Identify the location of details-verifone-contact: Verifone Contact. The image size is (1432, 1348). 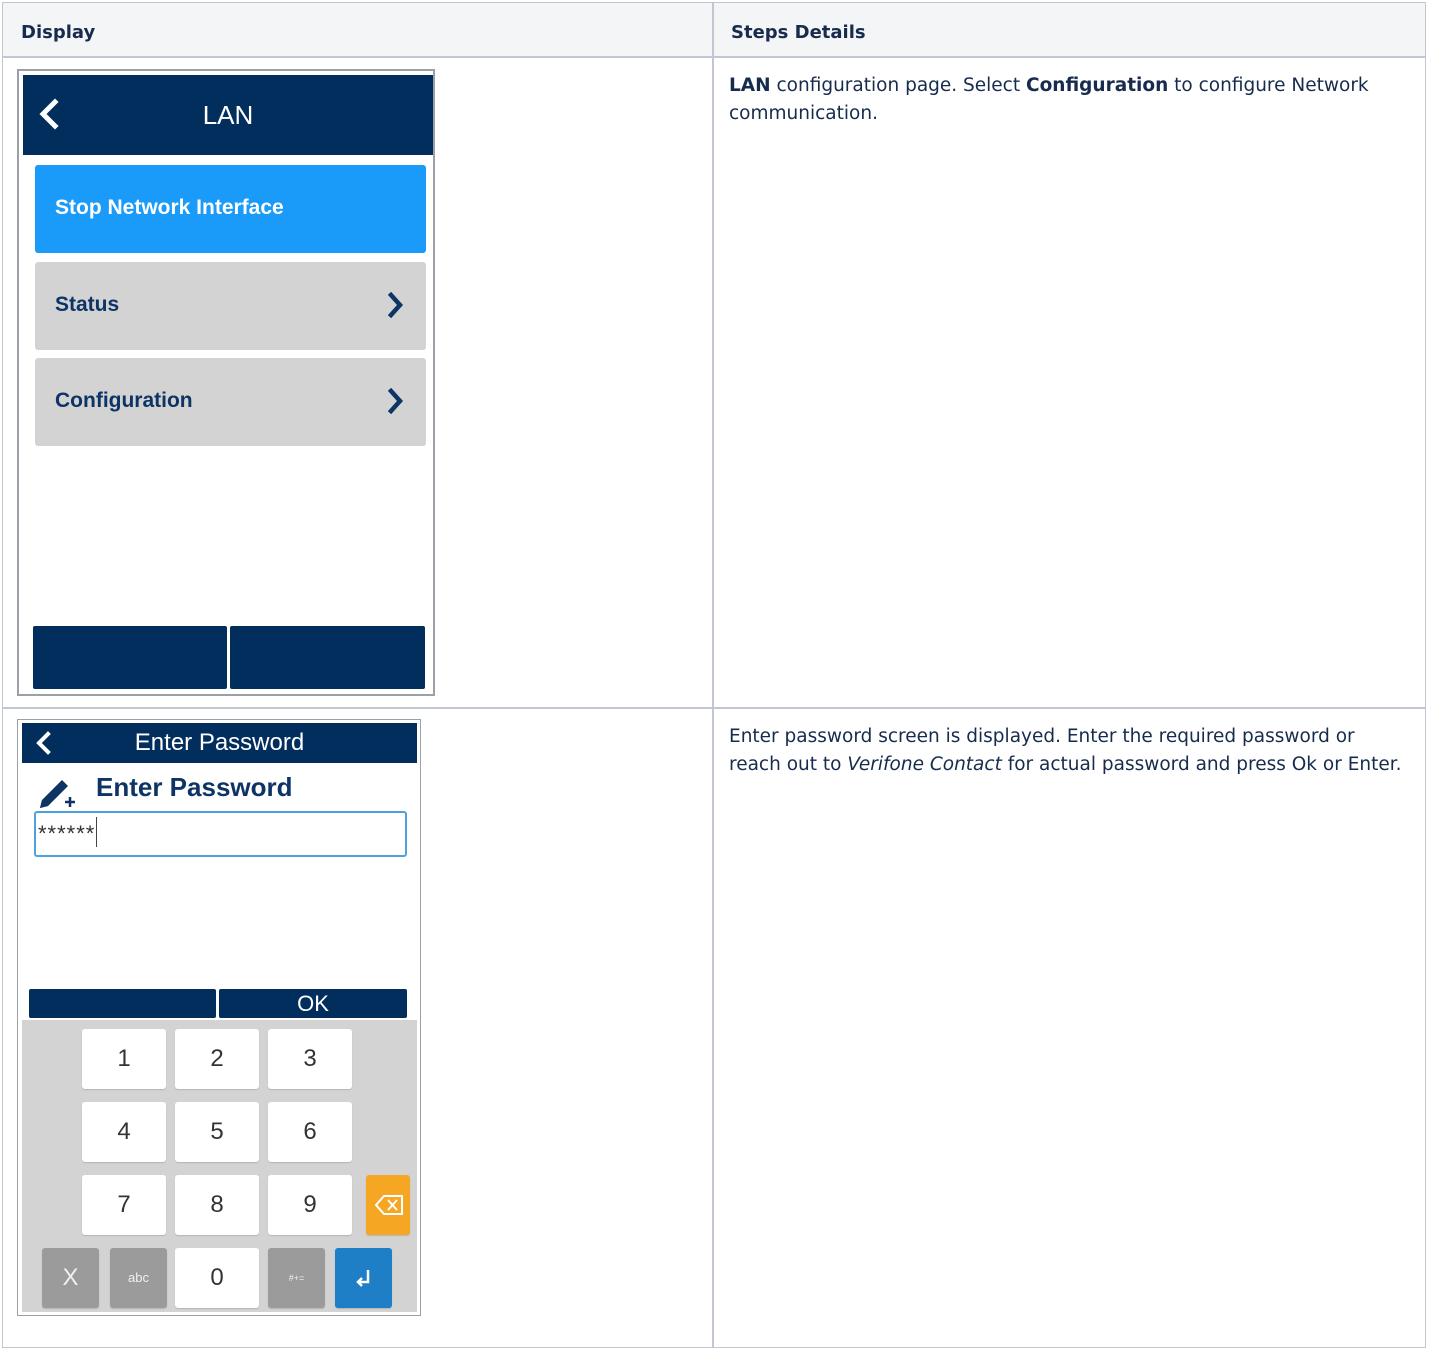
(924, 764).